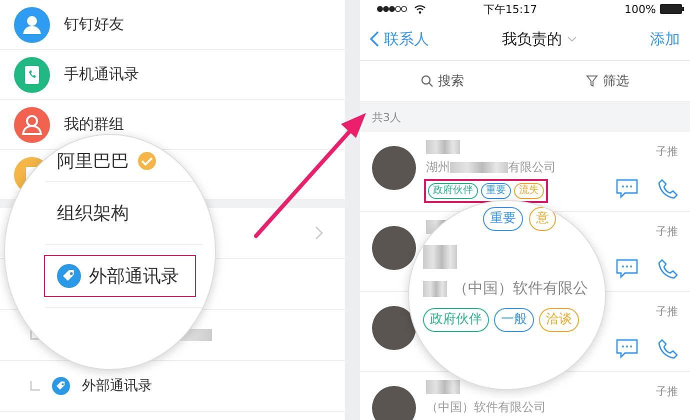 This screenshot has width=690, height=420. I want to click on search-icon, so click(427, 81).